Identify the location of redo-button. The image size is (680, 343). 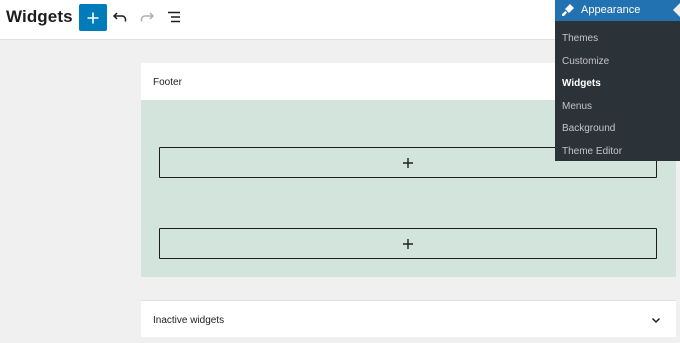
(147, 17).